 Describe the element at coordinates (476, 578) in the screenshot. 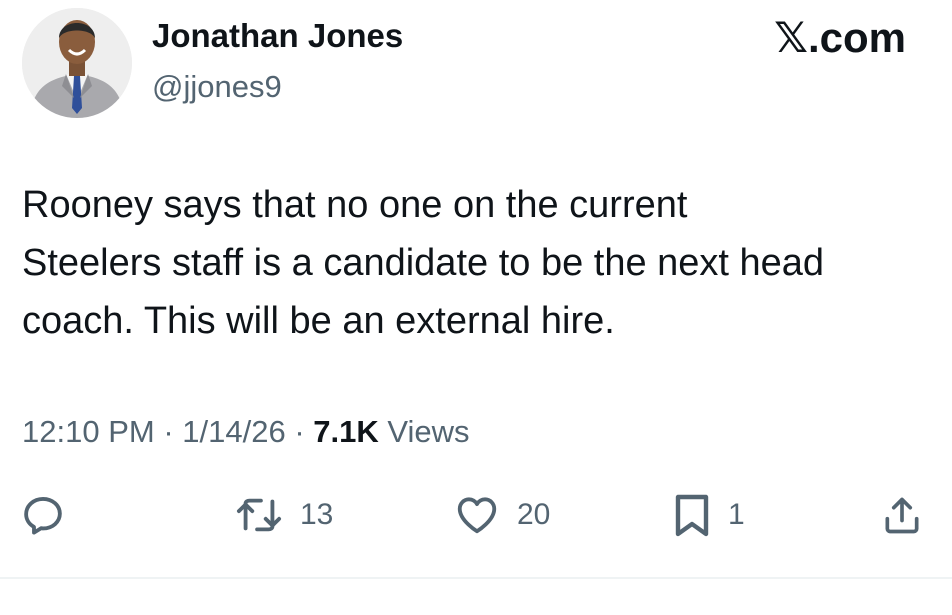

I see `divider` at that location.